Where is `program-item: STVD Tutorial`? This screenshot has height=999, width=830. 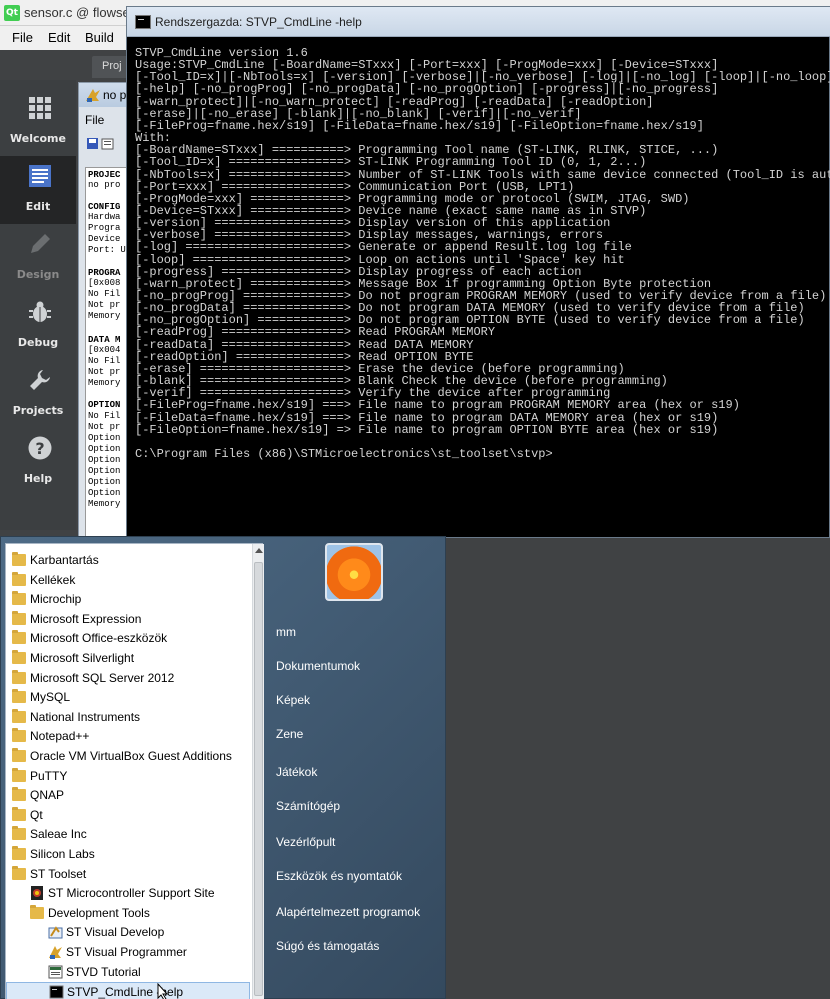
program-item: STVD Tutorial is located at coordinates (128, 972).